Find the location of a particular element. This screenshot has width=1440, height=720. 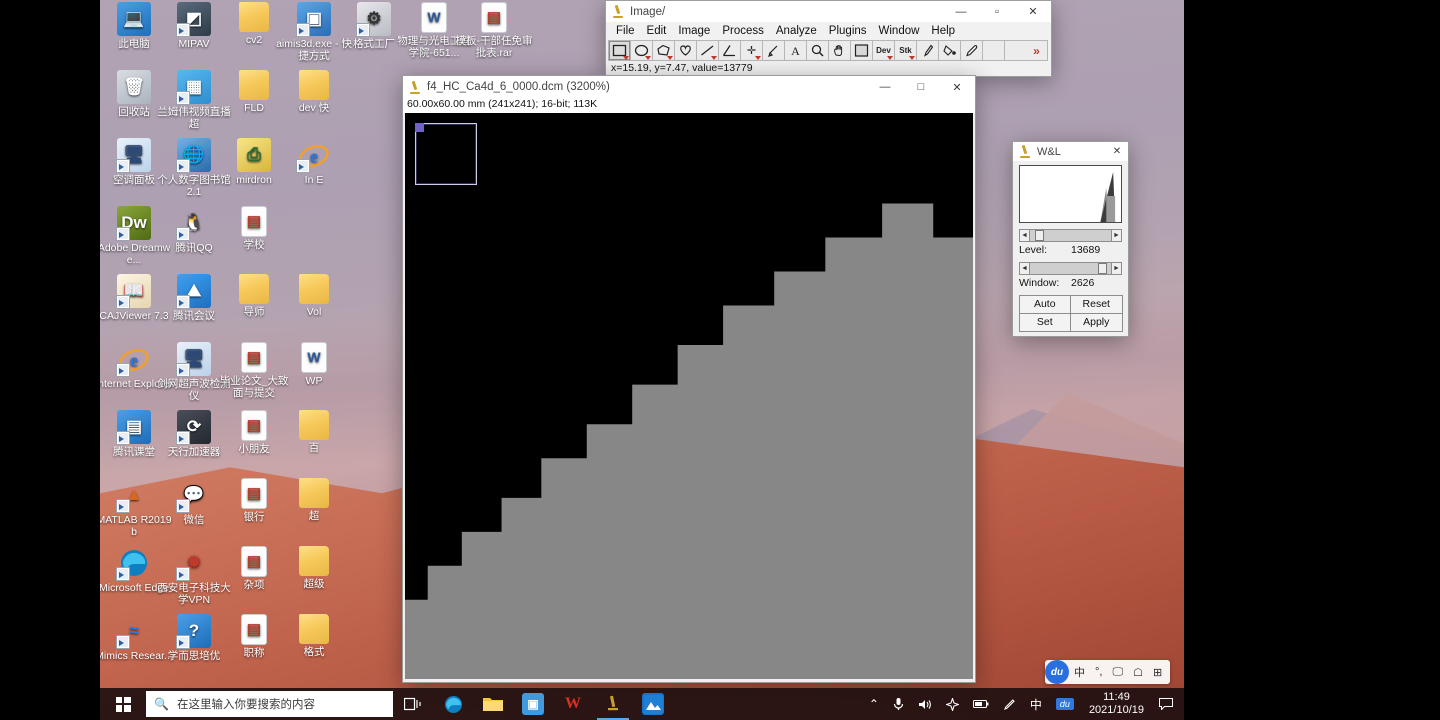

magnifier-tool is located at coordinates (817, 50).